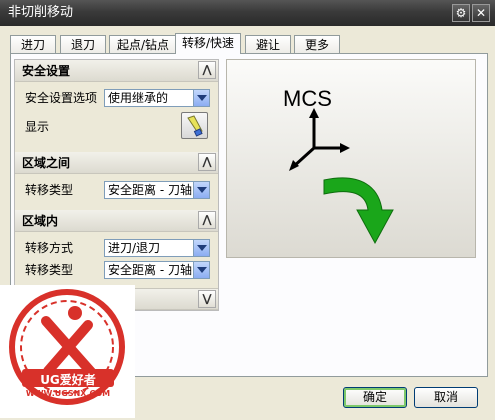  Describe the element at coordinates (247, 13) in the screenshot. I see `title-bar: 非切削移动` at that location.